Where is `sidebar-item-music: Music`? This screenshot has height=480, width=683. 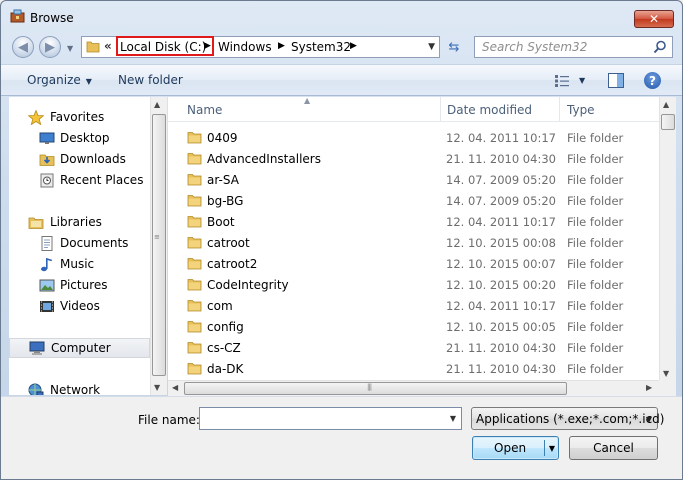
sidebar-item-music: Music is located at coordinates (79, 264).